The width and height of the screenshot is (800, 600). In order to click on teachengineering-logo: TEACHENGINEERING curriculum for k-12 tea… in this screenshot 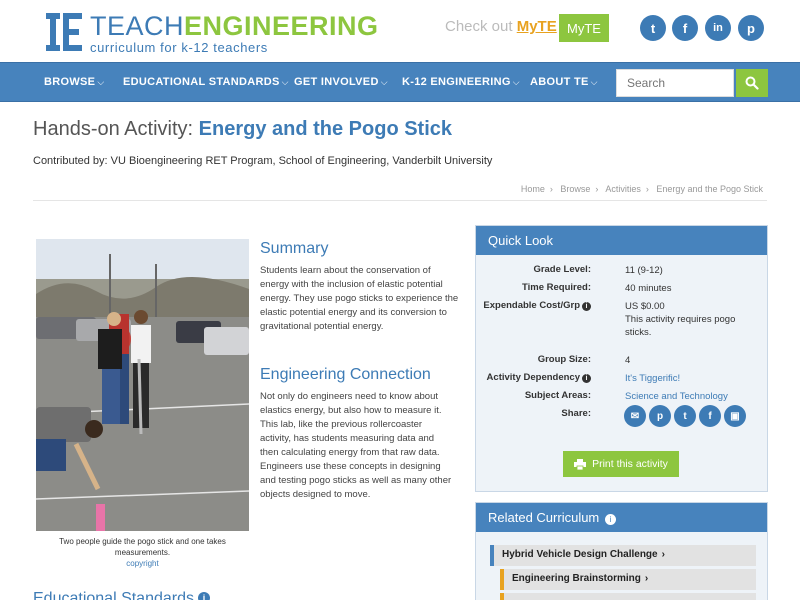, I will do `click(212, 34)`.